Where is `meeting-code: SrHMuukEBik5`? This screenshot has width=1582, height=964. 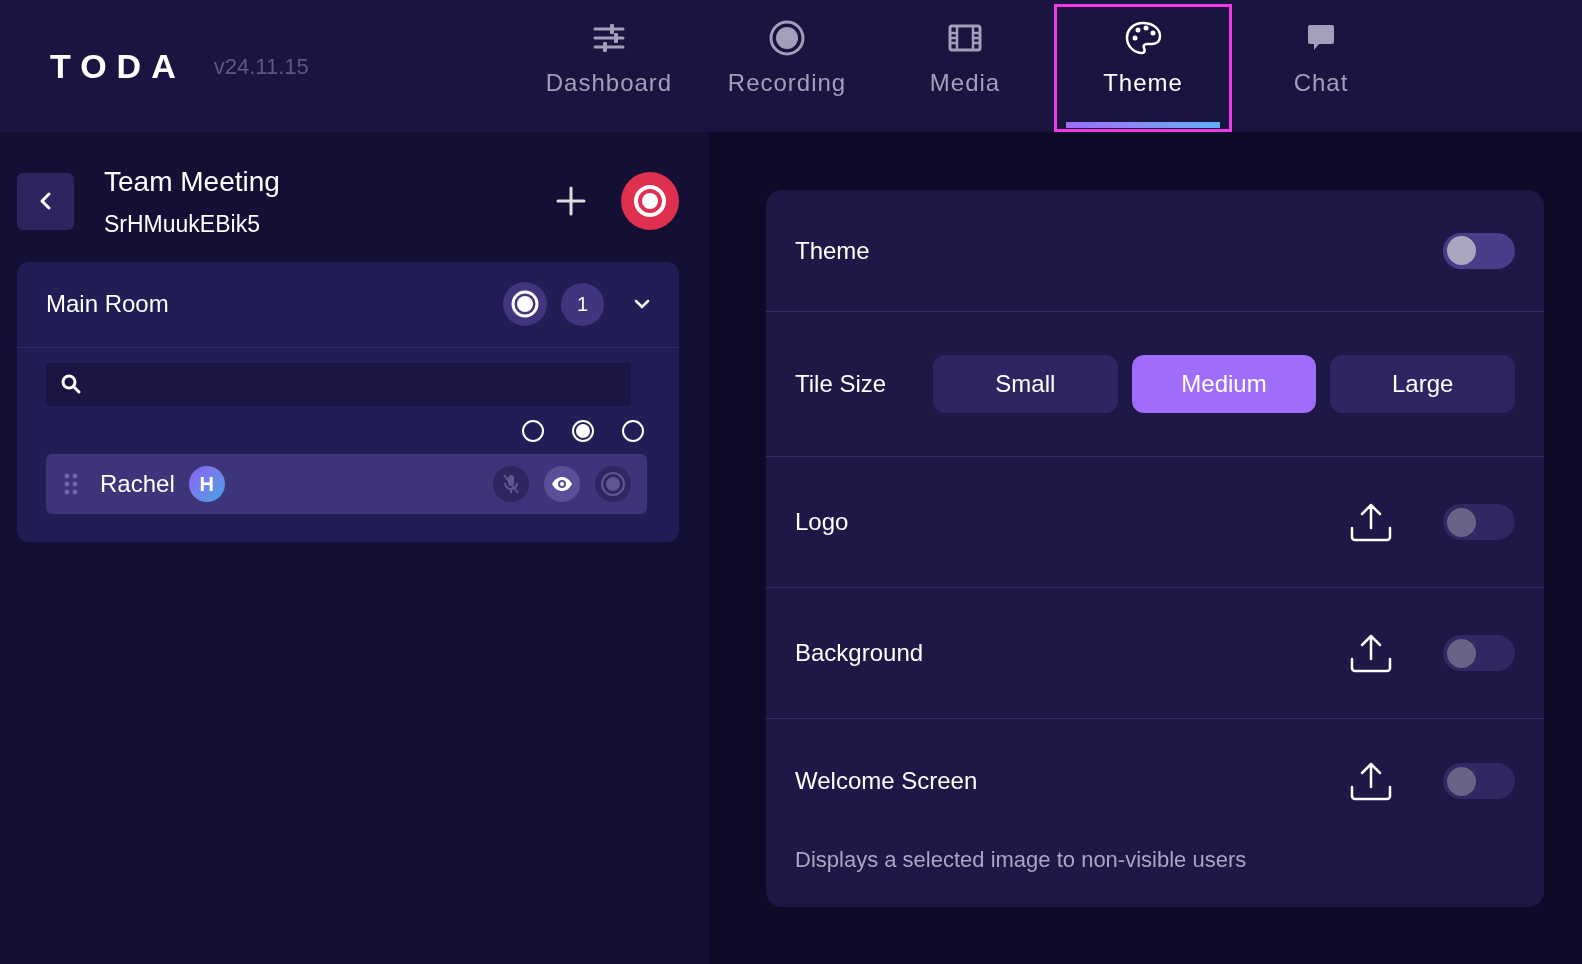
meeting-code: SrHMuukEBik5 is located at coordinates (182, 224).